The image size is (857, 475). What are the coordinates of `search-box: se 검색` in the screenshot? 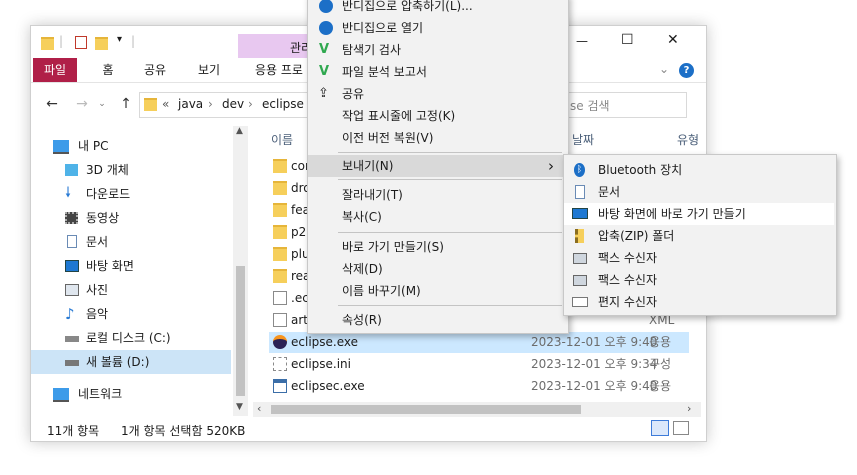 It's located at (627, 105).